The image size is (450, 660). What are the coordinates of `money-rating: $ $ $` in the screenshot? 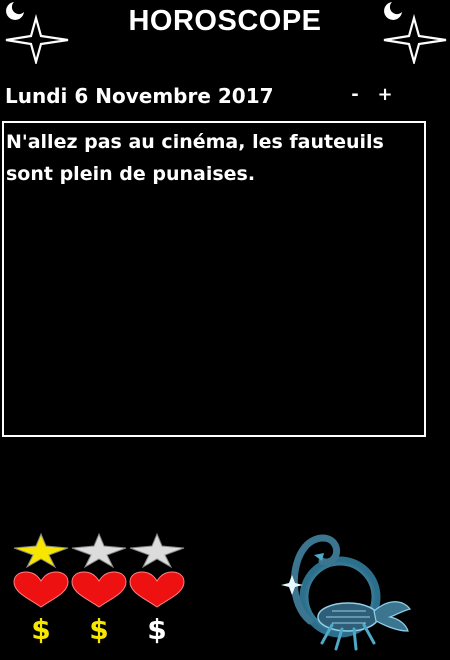 It's located at (102, 630).